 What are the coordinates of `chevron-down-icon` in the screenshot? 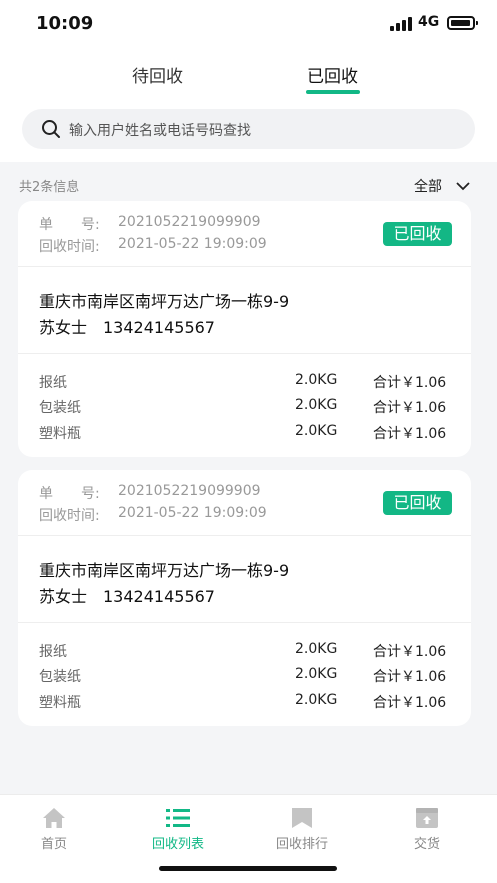 It's located at (463, 186).